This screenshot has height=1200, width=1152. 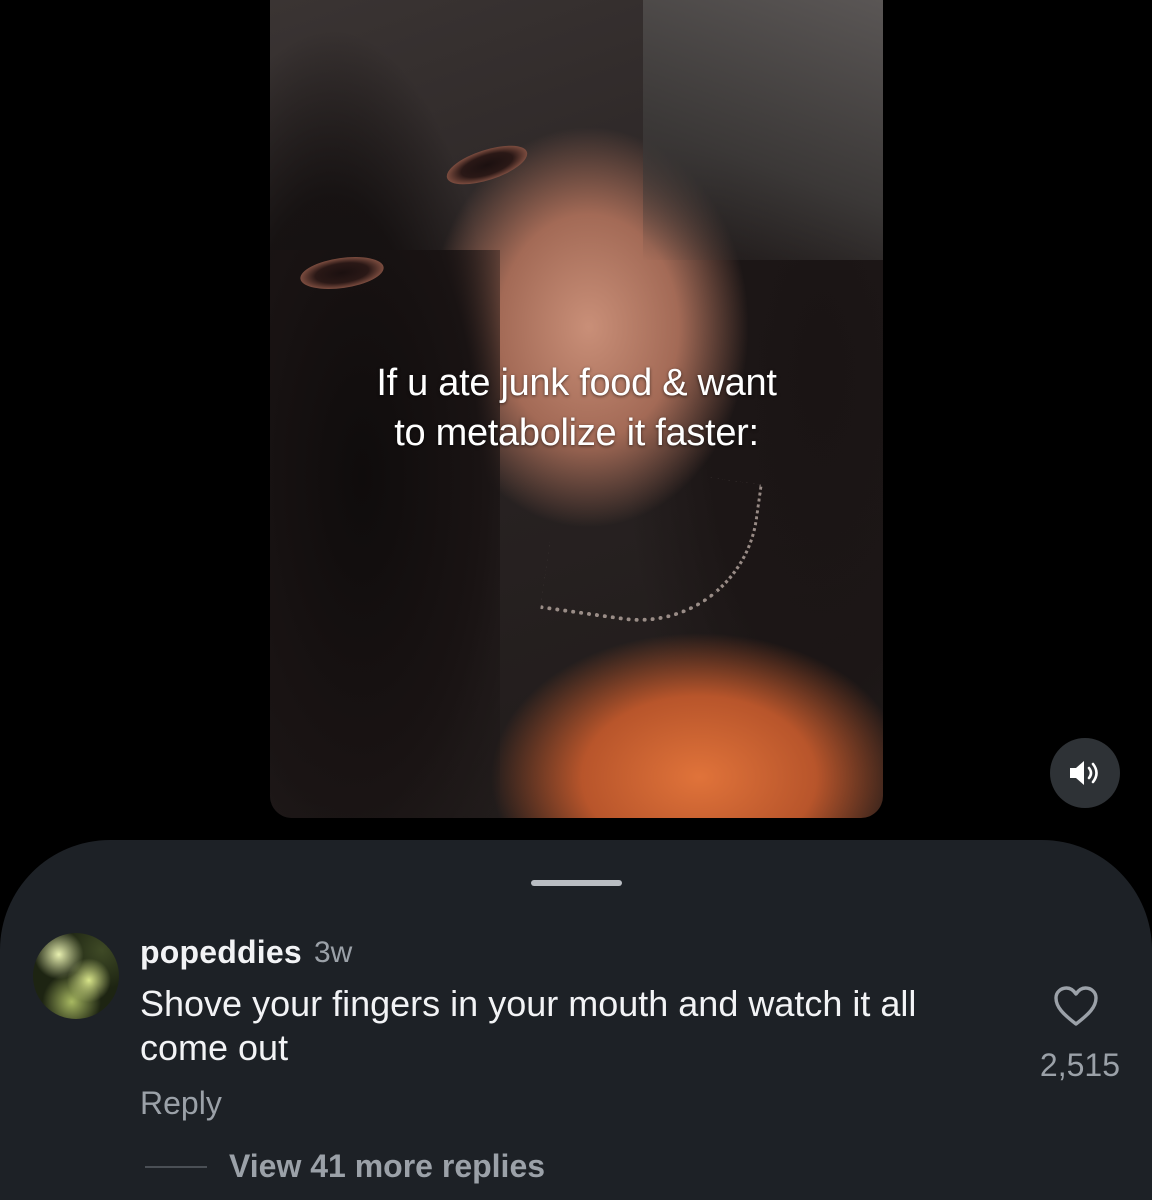 I want to click on like-count: 2,515, so click(x=1079, y=1065).